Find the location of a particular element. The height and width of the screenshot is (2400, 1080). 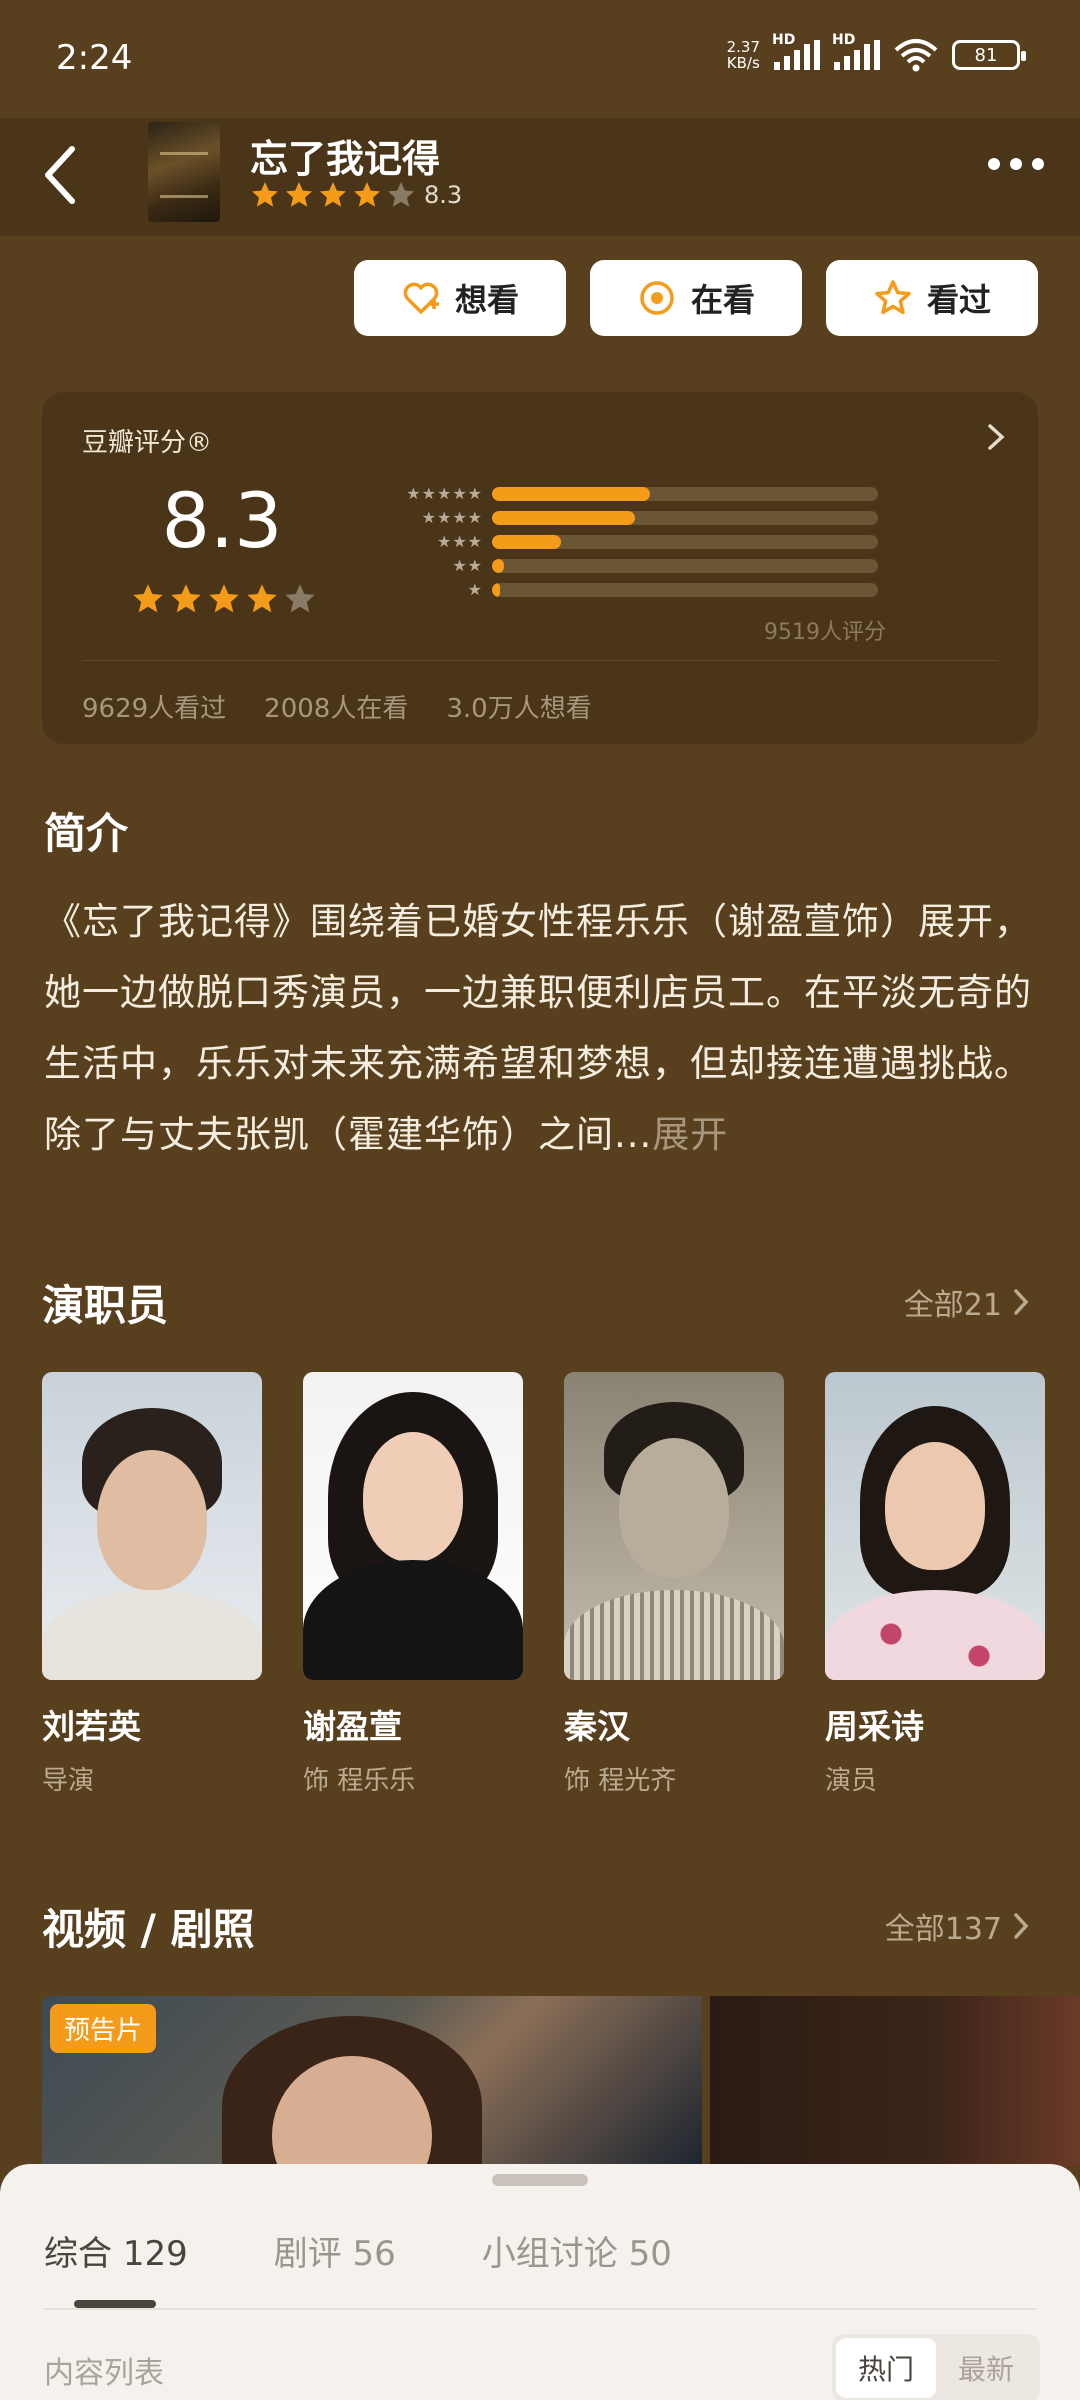

want-count: 3.0万人想看 is located at coordinates (519, 709).